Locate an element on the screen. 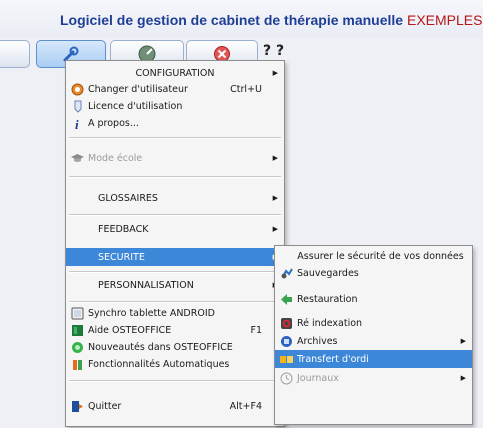 This screenshot has height=428, width=483. exit-door-icon is located at coordinates (77, 406).